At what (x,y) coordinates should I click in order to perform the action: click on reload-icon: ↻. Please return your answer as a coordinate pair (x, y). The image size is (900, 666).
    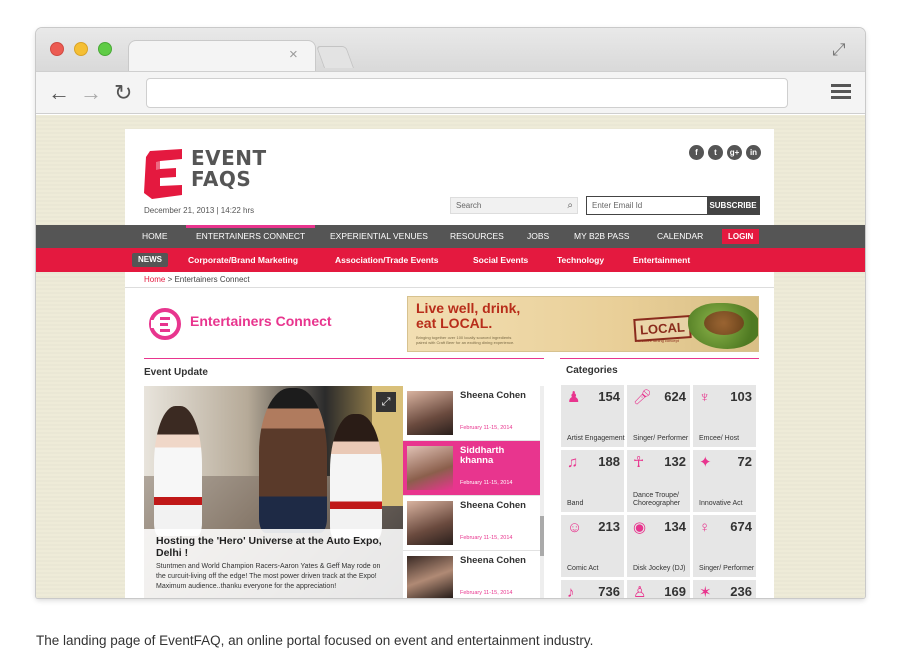
    Looking at the image, I should click on (123, 93).